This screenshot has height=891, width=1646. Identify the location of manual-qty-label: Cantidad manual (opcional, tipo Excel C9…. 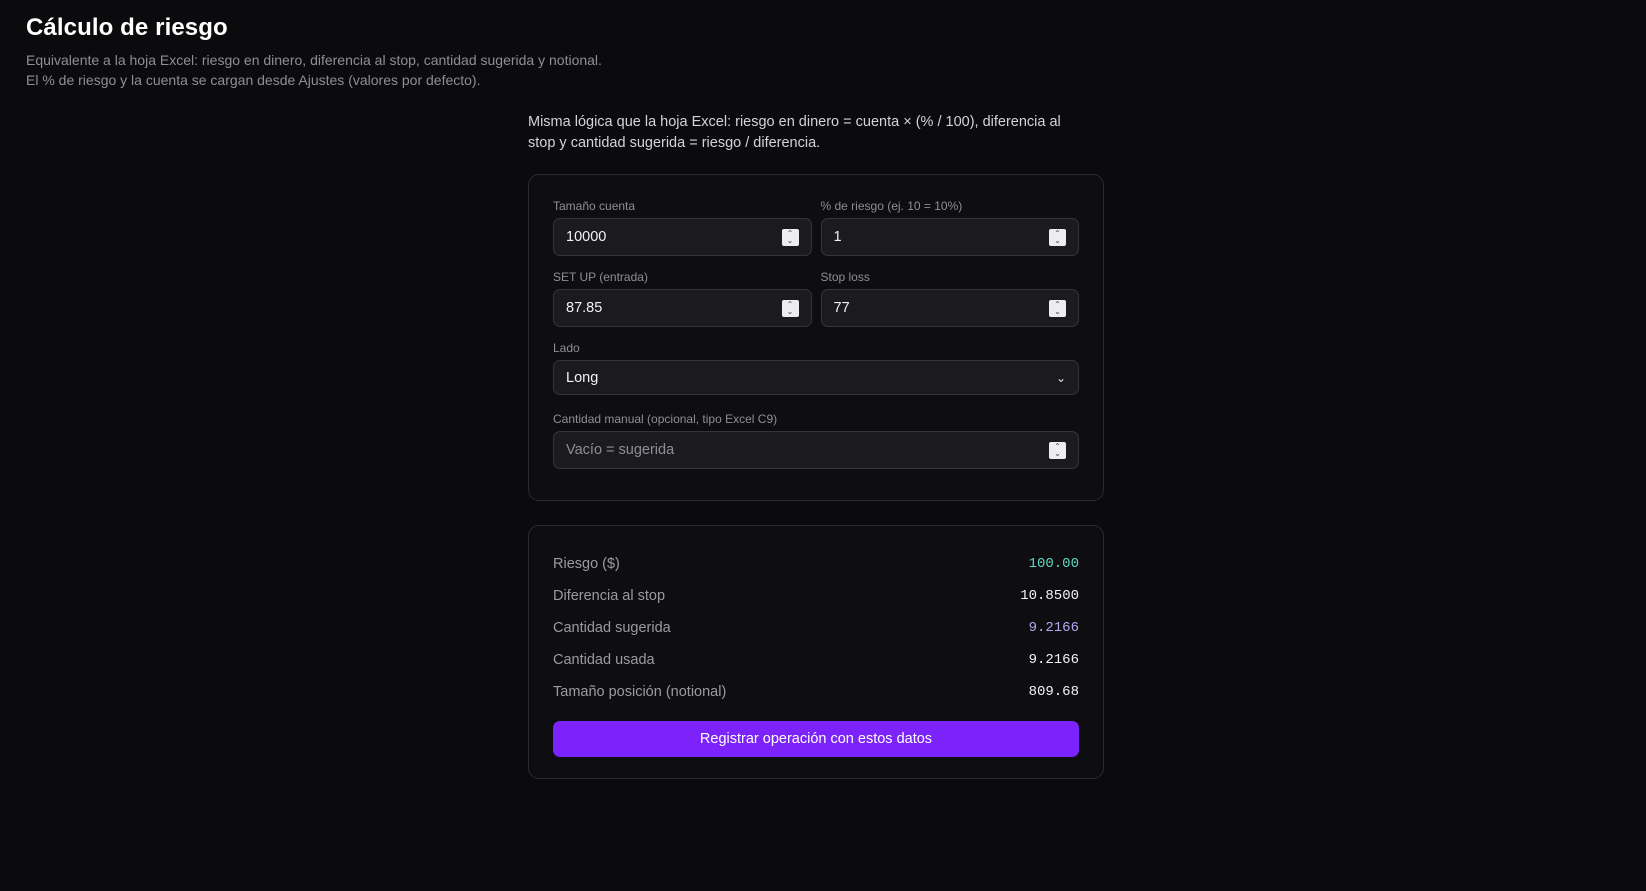
(665, 419).